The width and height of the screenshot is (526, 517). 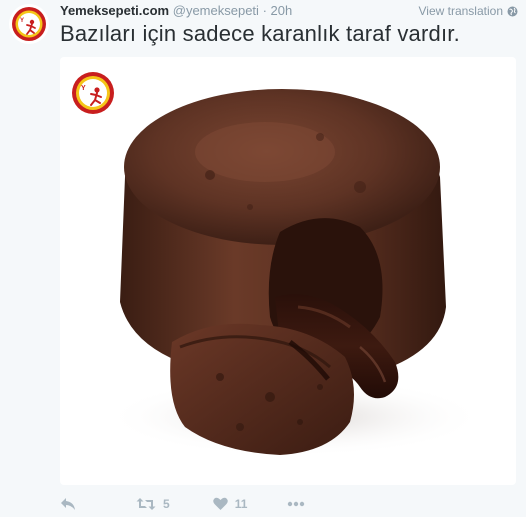 I want to click on yemeksepeti-logo-icon: Y, so click(x=29, y=24).